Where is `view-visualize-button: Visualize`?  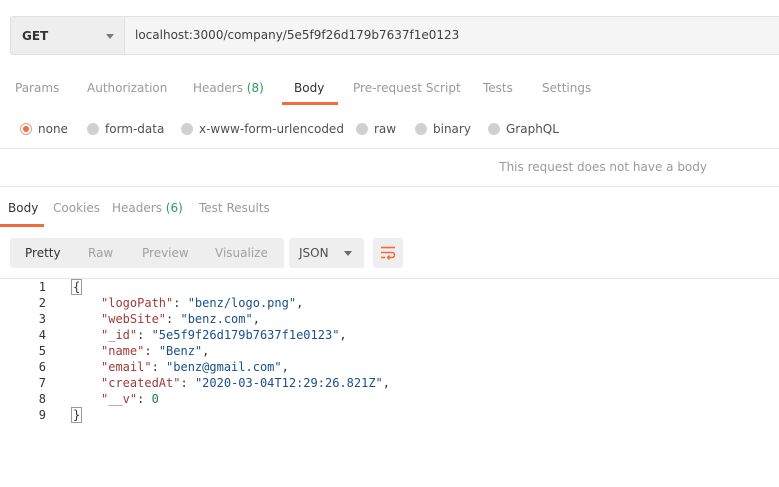 view-visualize-button: Visualize is located at coordinates (241, 253).